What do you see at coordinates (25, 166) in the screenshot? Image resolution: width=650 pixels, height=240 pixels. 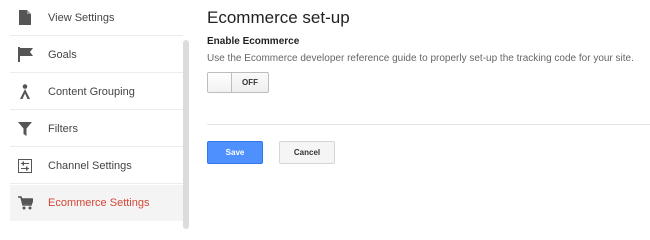 I see `sliders-icon` at bounding box center [25, 166].